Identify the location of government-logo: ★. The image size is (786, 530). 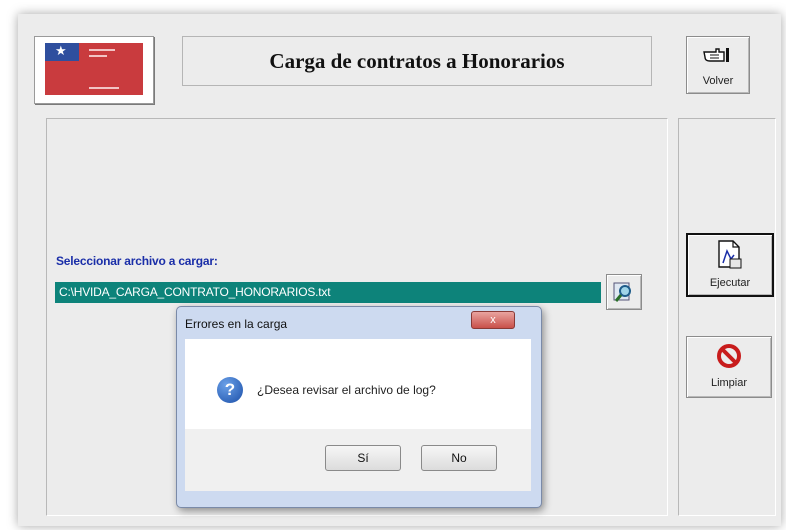
(94, 70).